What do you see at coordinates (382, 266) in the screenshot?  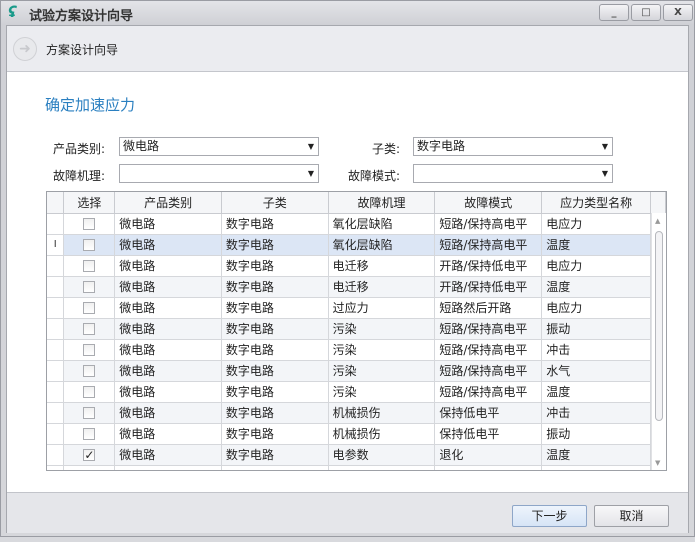 I see `table-cell: 电迁移` at bounding box center [382, 266].